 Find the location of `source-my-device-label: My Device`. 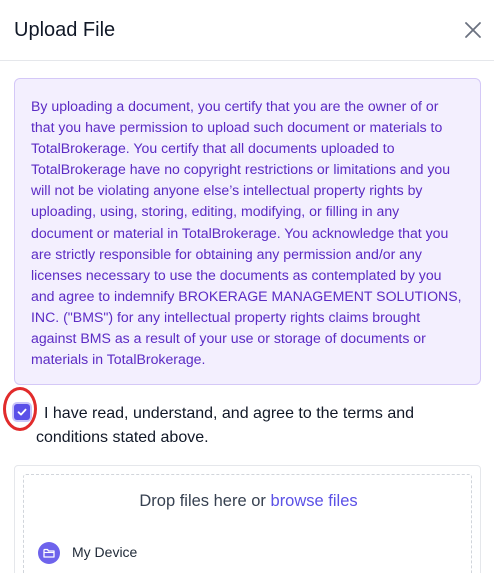

source-my-device-label: My Device is located at coordinates (105, 552).